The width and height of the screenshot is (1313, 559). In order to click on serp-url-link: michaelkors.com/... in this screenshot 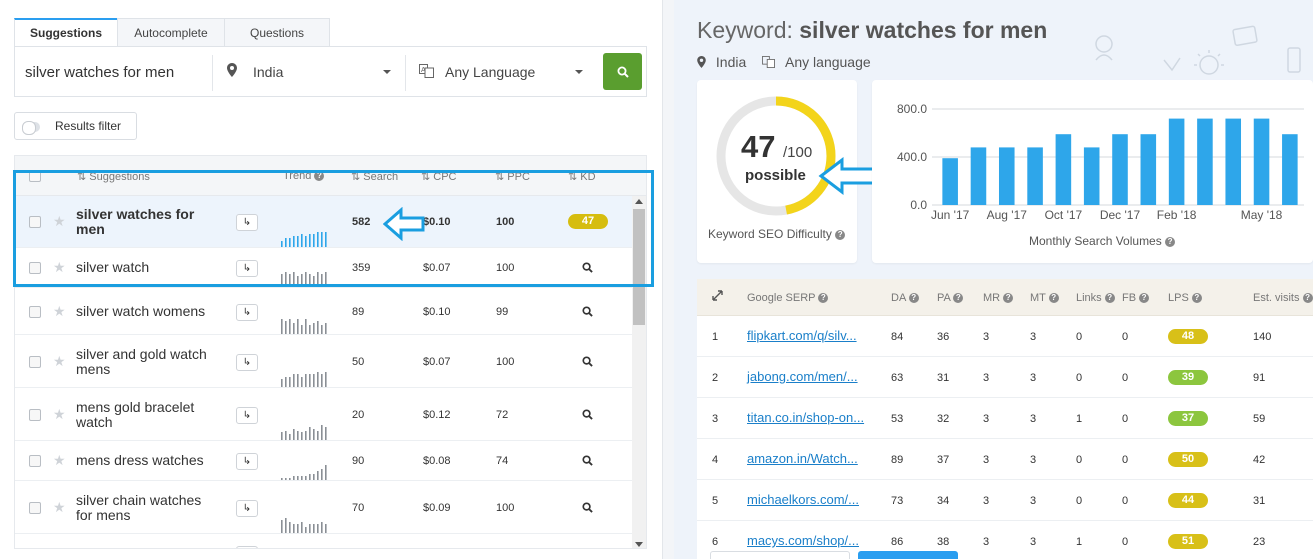, I will do `click(803, 499)`.